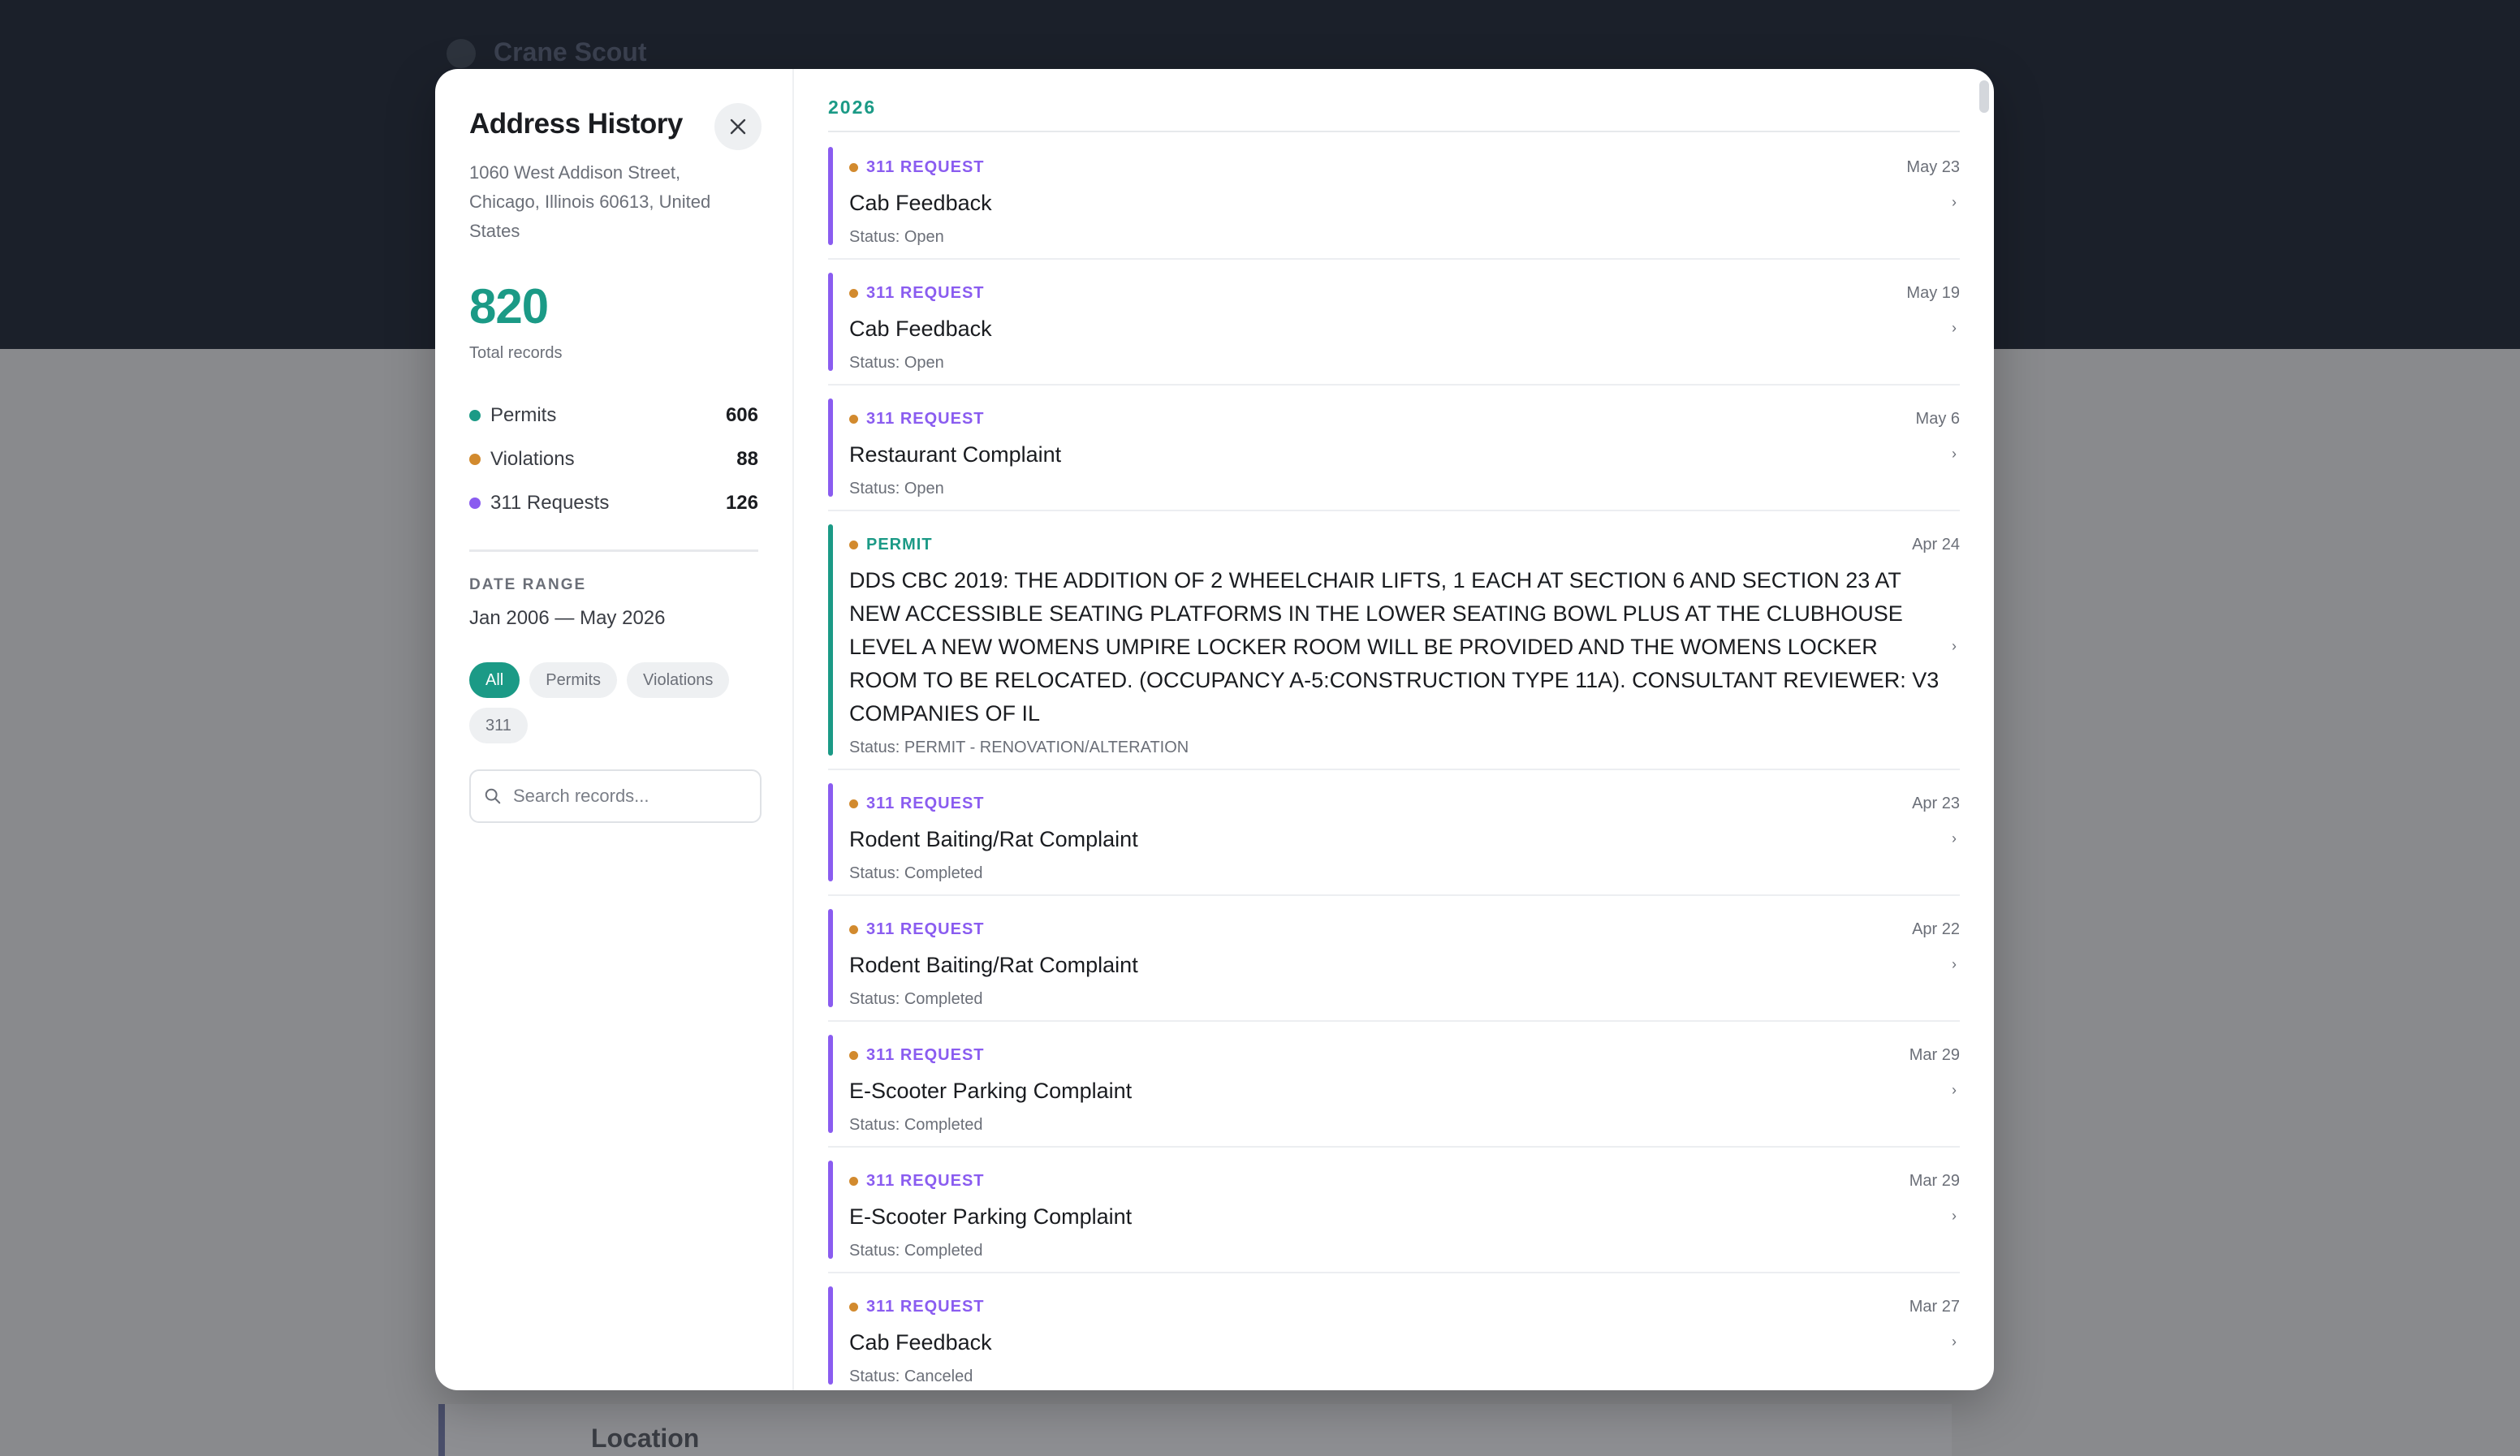 The height and width of the screenshot is (1456, 2520). What do you see at coordinates (1405, 545) in the screenshot?
I see `record-type: PERMIT` at bounding box center [1405, 545].